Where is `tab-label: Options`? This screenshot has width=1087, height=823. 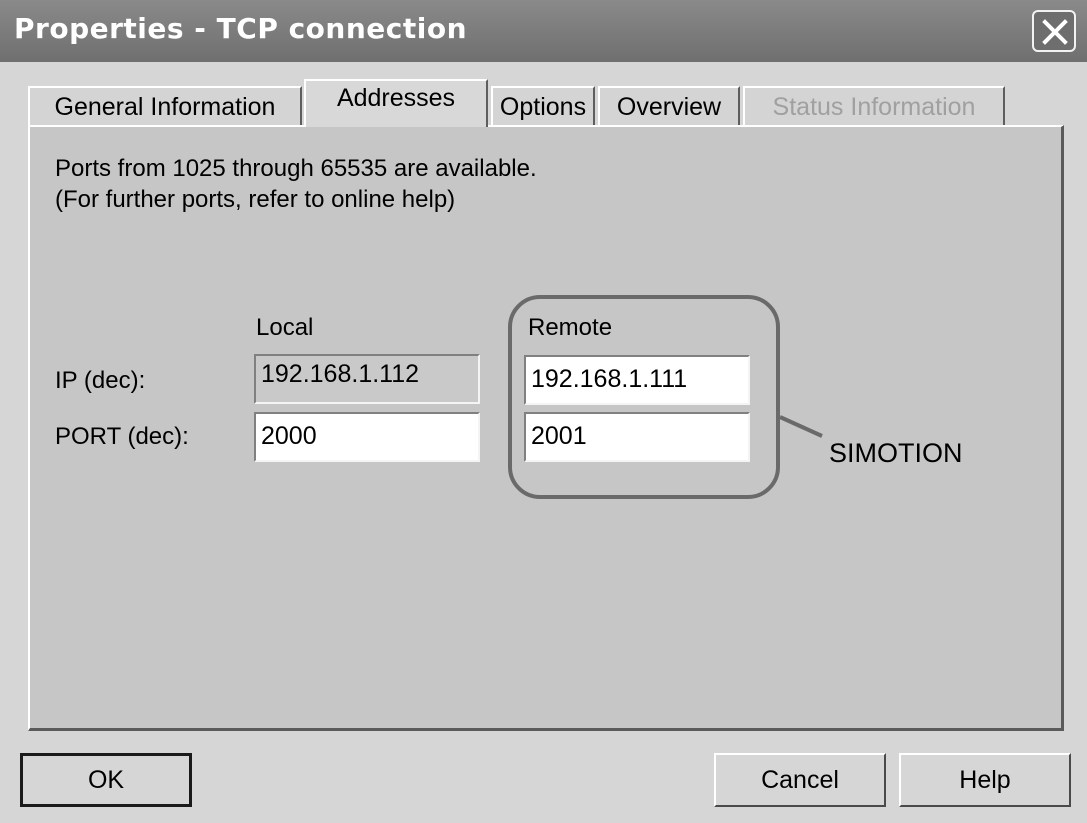 tab-label: Options is located at coordinates (543, 107).